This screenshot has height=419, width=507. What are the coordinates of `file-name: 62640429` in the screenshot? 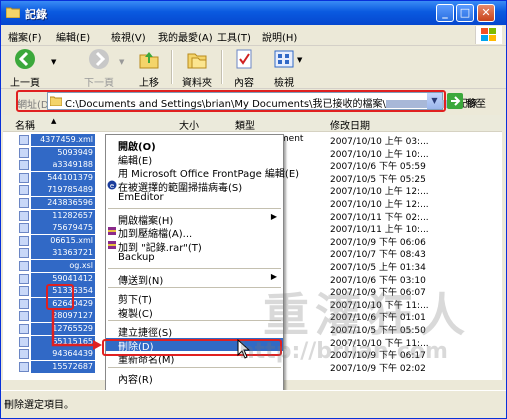 It's located at (63, 303).